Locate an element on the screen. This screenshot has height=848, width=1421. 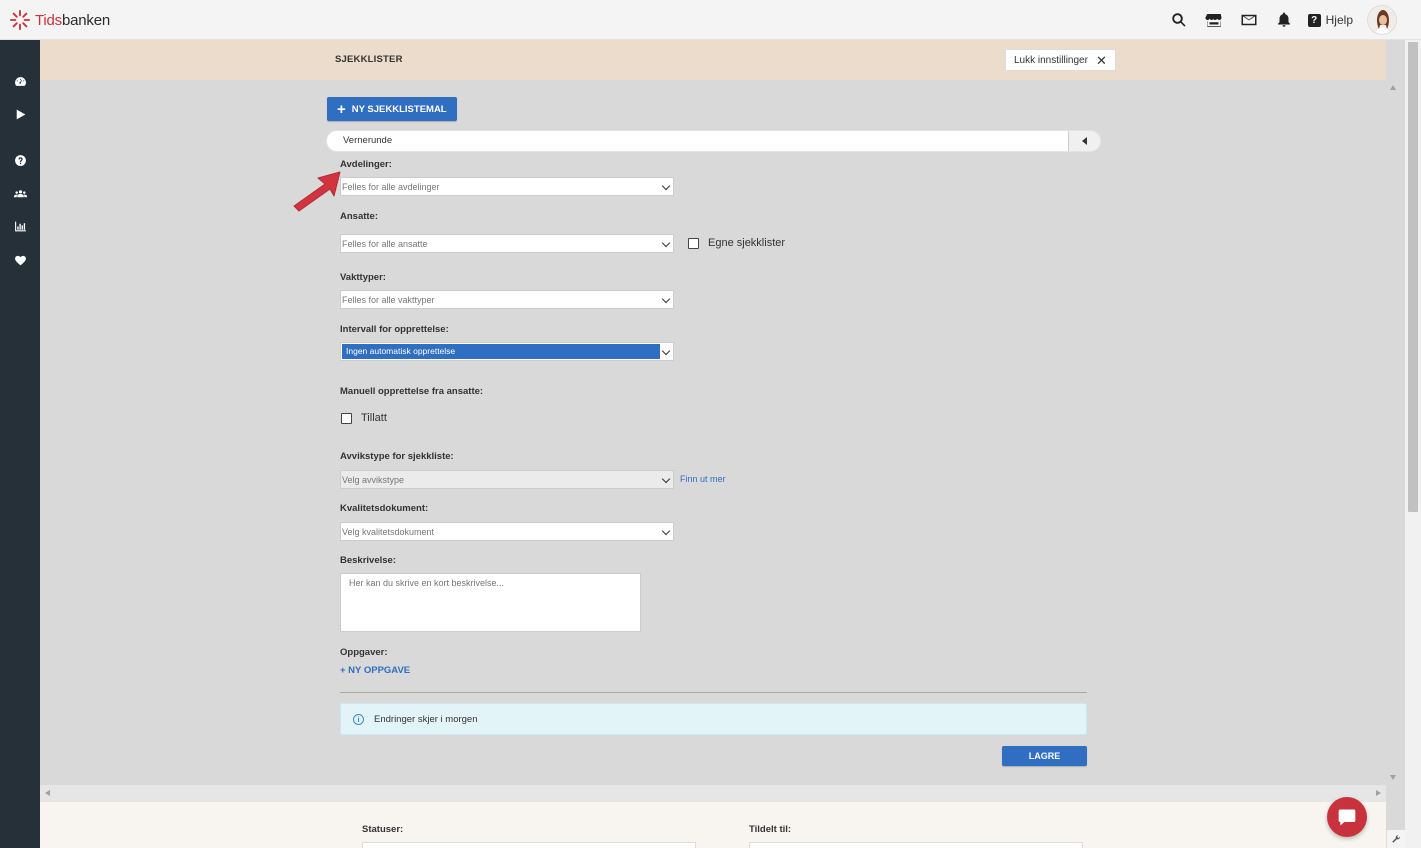
logo: Tidsbanken is located at coordinates (59, 20).